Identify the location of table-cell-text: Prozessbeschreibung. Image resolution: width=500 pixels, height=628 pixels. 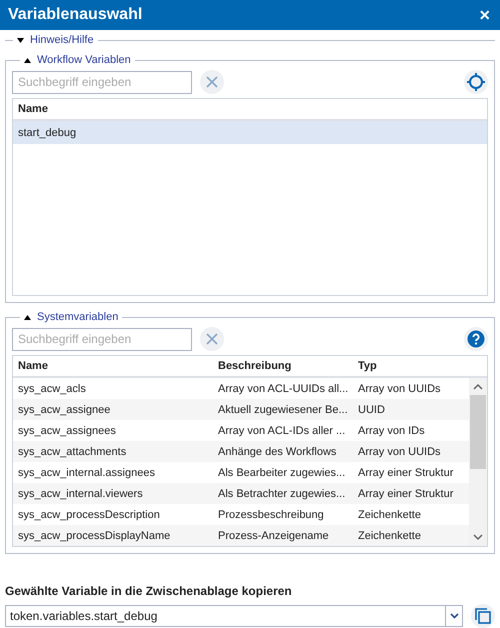
(271, 514).